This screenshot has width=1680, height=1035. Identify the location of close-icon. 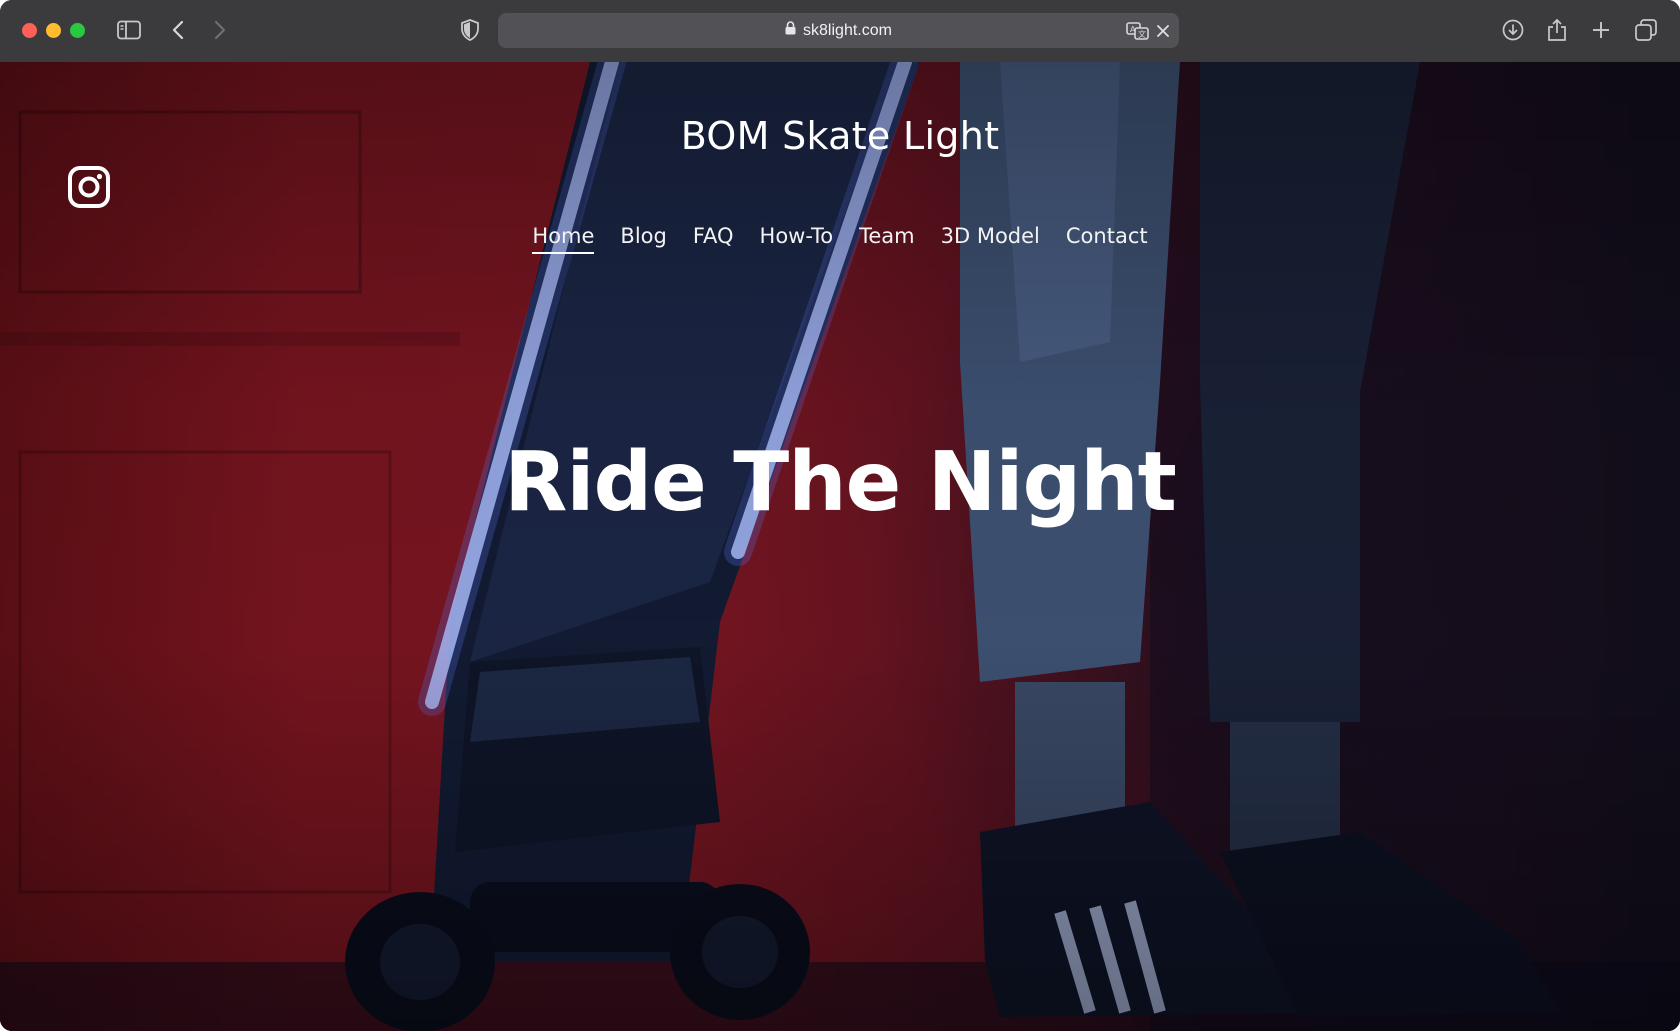
(1163, 31).